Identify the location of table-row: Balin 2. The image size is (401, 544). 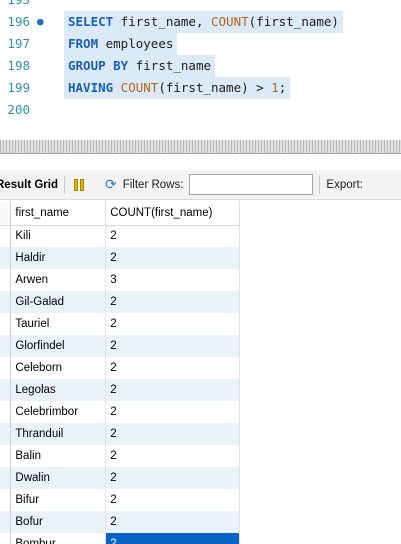
(120, 456).